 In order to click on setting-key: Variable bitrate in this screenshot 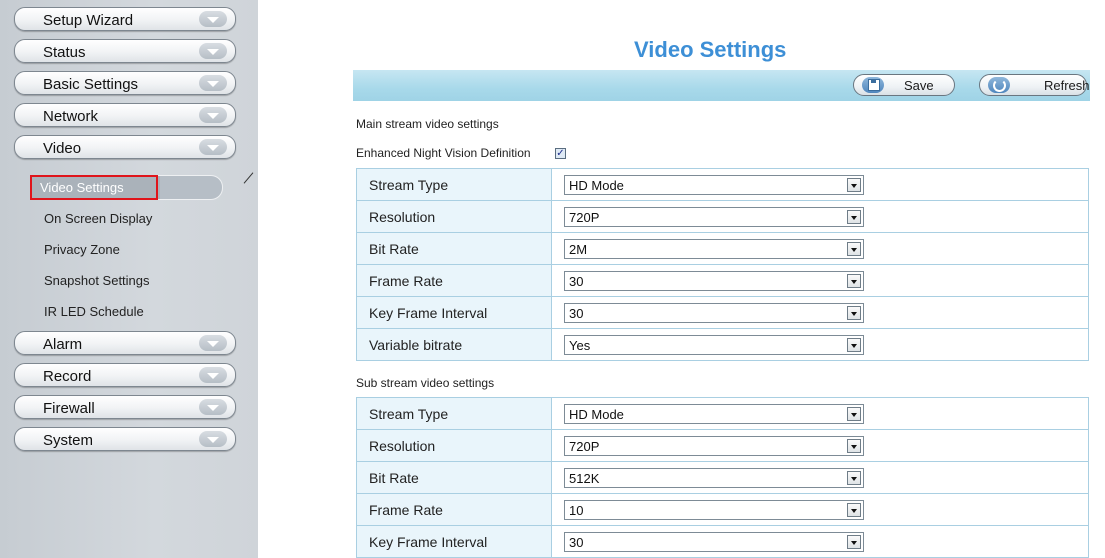, I will do `click(454, 344)`.